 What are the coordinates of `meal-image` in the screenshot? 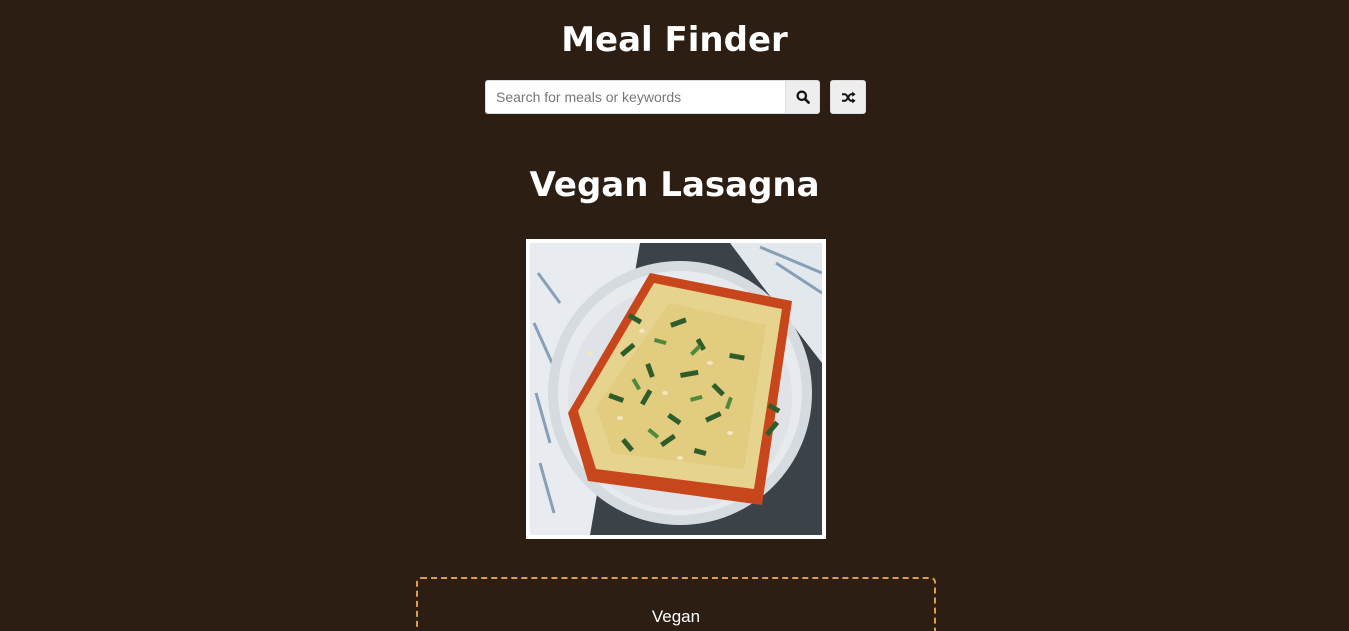 It's located at (676, 389).